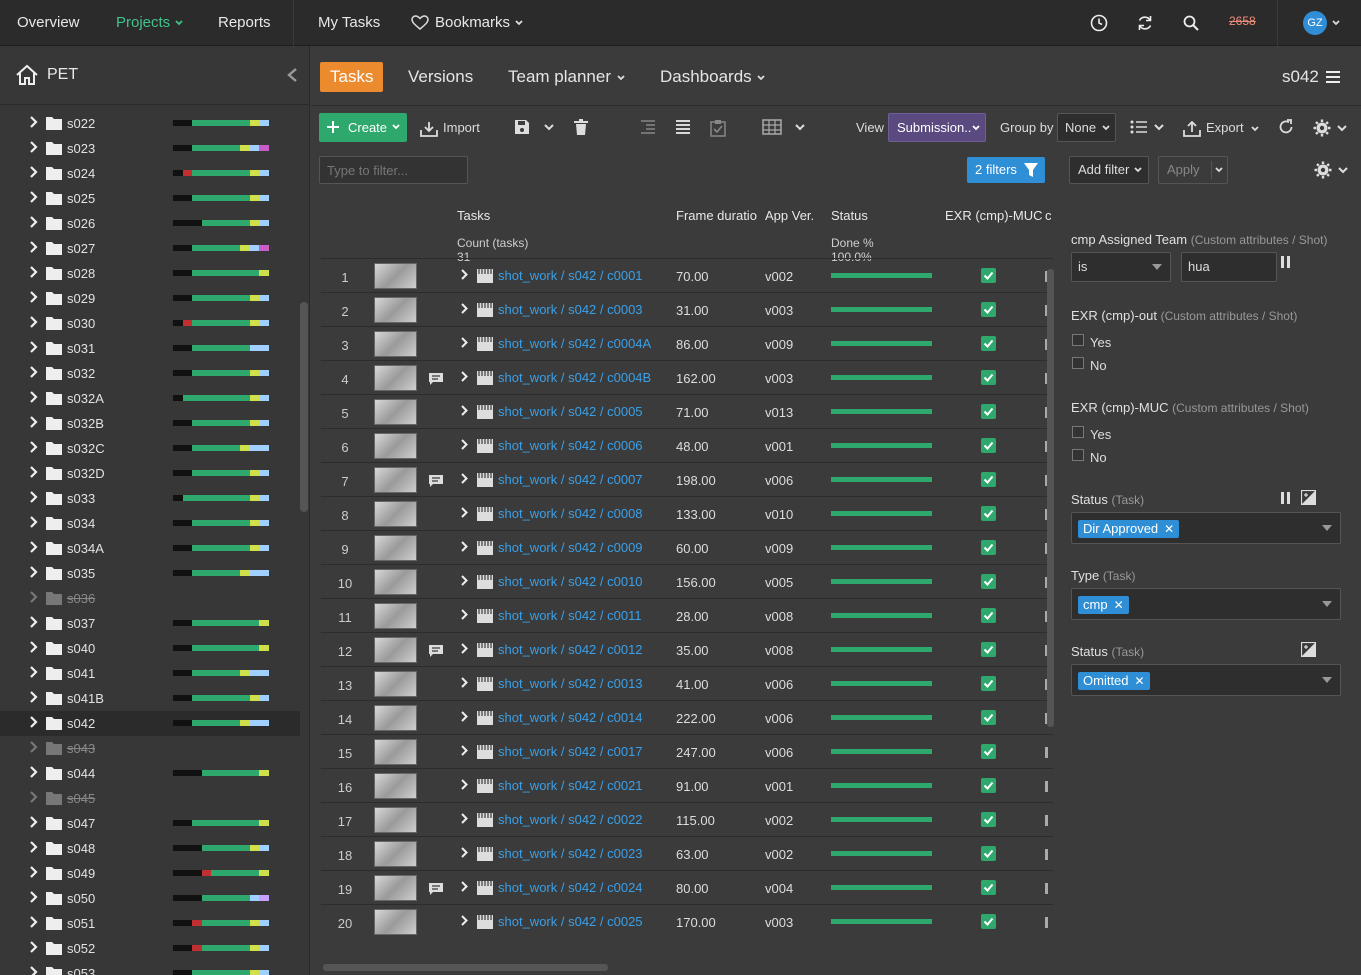  Describe the element at coordinates (150, 273) in the screenshot. I see `sidebar-item-s028: s028` at that location.